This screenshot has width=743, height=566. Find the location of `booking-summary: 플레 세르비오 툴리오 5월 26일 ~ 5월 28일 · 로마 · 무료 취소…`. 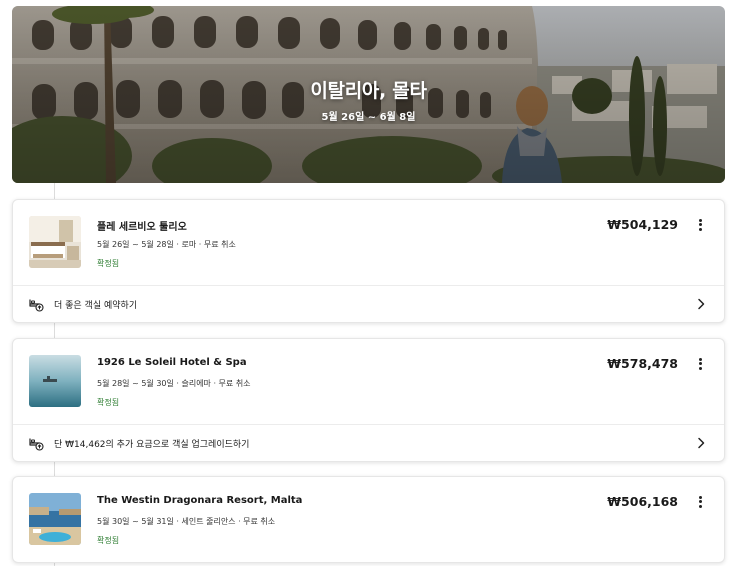

booking-summary: 플레 세르비오 툴리오 5월 26일 ~ 5월 28일 · 로마 · 무료 취소… is located at coordinates (368, 242).